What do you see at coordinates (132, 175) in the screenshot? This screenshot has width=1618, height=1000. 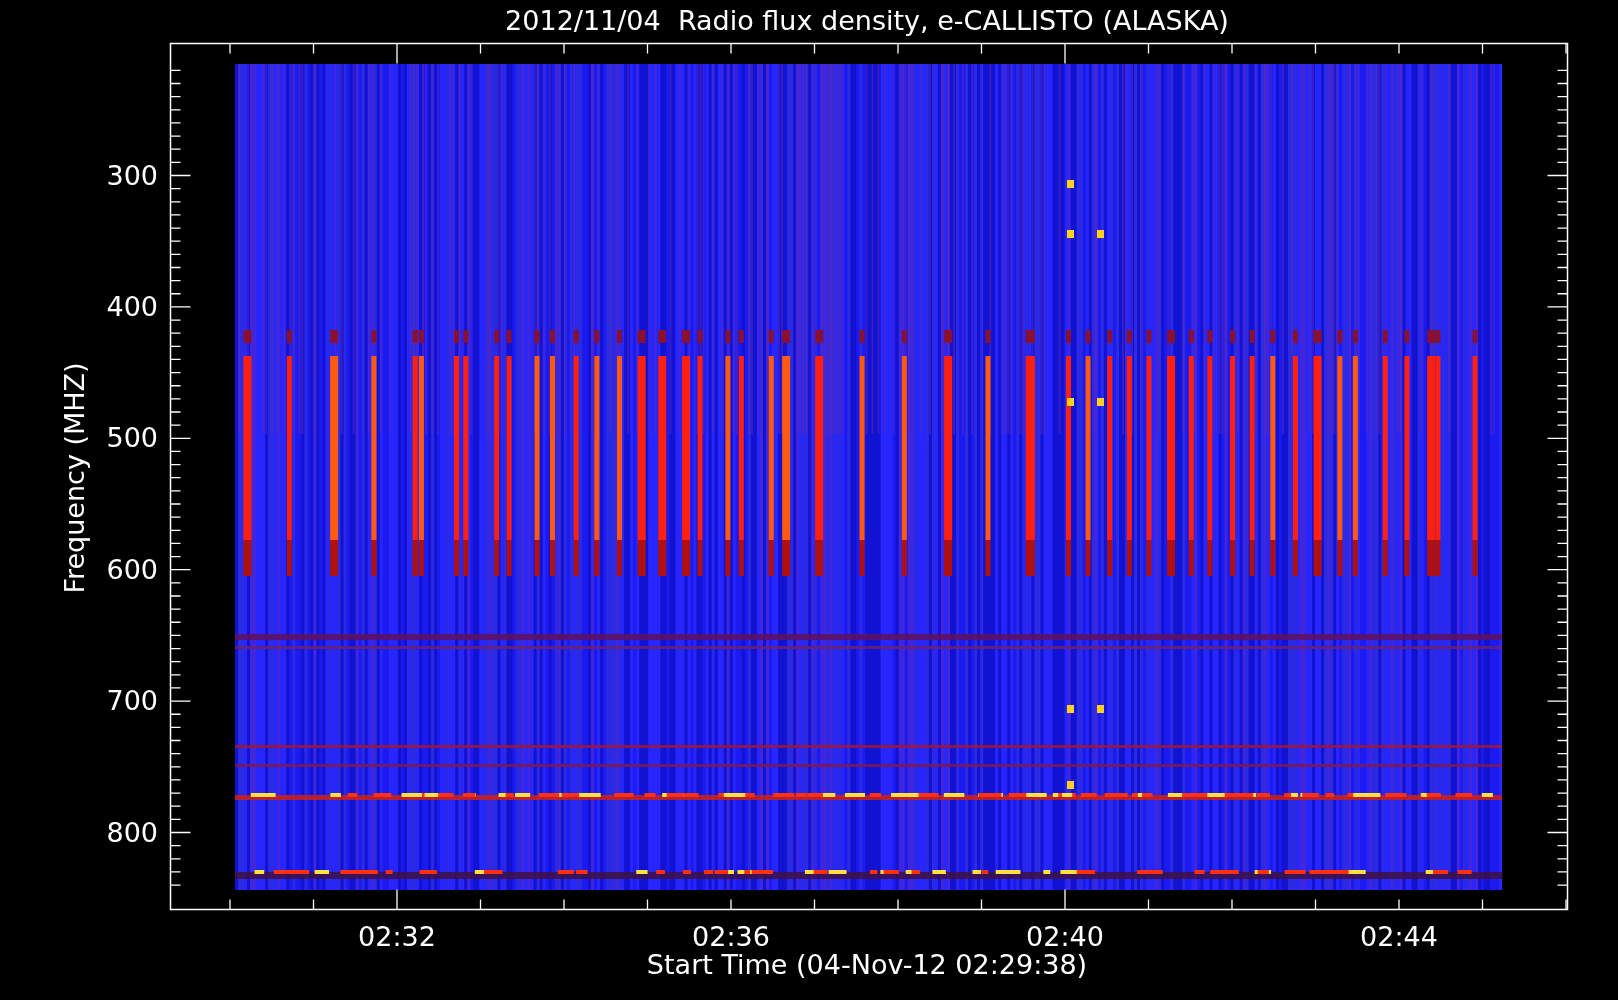 I see `y-axis-tick-label: 300` at bounding box center [132, 175].